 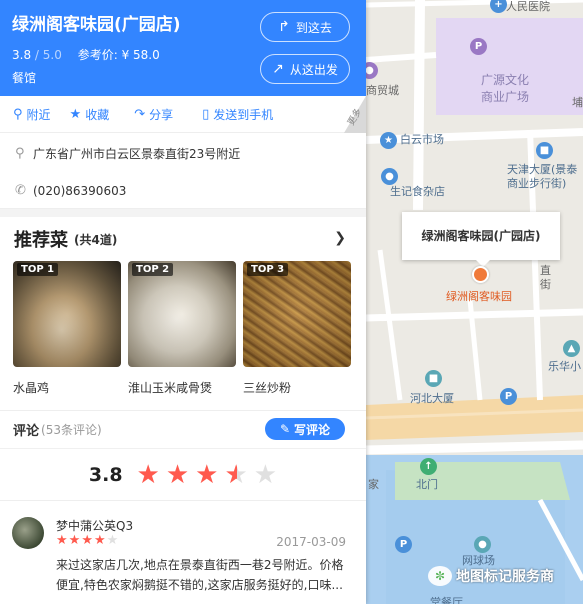 I want to click on dish-rank-badge: TOP 3, so click(x=268, y=269).